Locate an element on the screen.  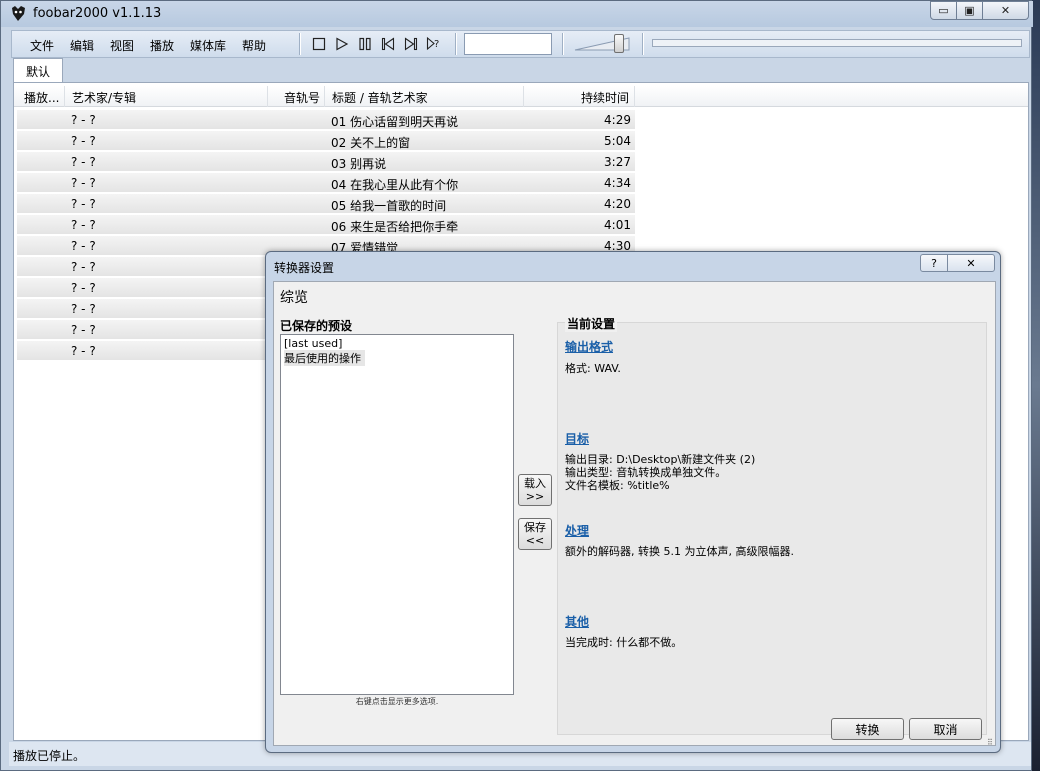
toolbar: 文件 编辑 视图 播放 媒体库 帮助 ? is located at coordinates (520, 44).